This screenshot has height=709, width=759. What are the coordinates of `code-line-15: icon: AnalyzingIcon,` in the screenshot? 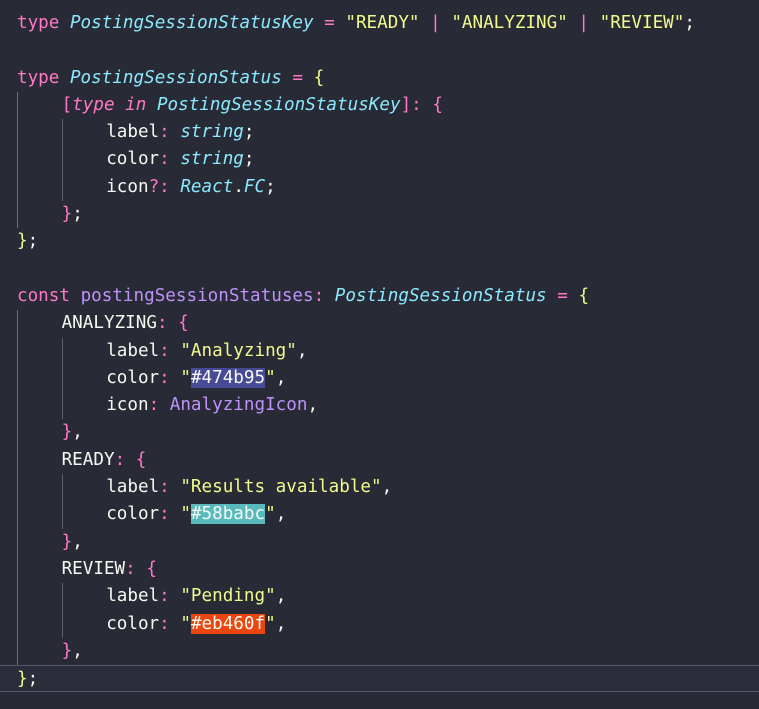 It's located at (388, 406).